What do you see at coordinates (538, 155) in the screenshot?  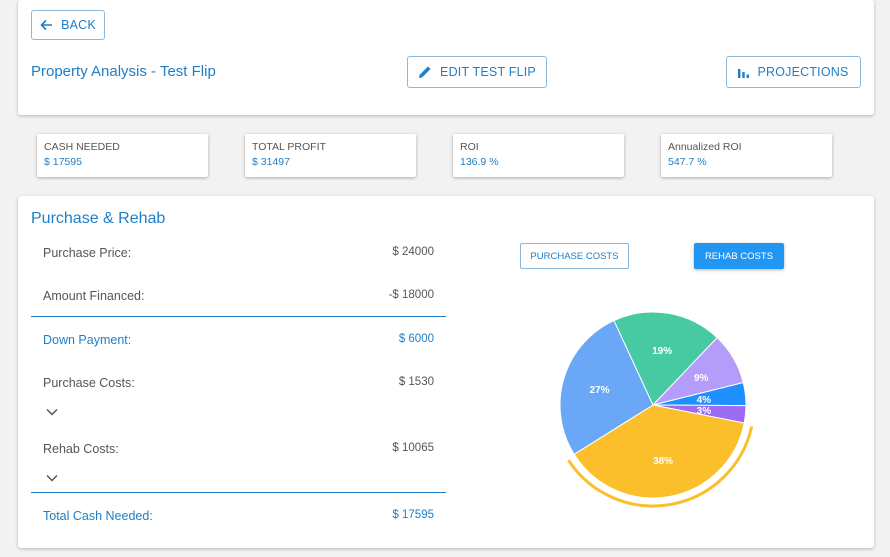 I see `stat-roi: ROI 136.9 %` at bounding box center [538, 155].